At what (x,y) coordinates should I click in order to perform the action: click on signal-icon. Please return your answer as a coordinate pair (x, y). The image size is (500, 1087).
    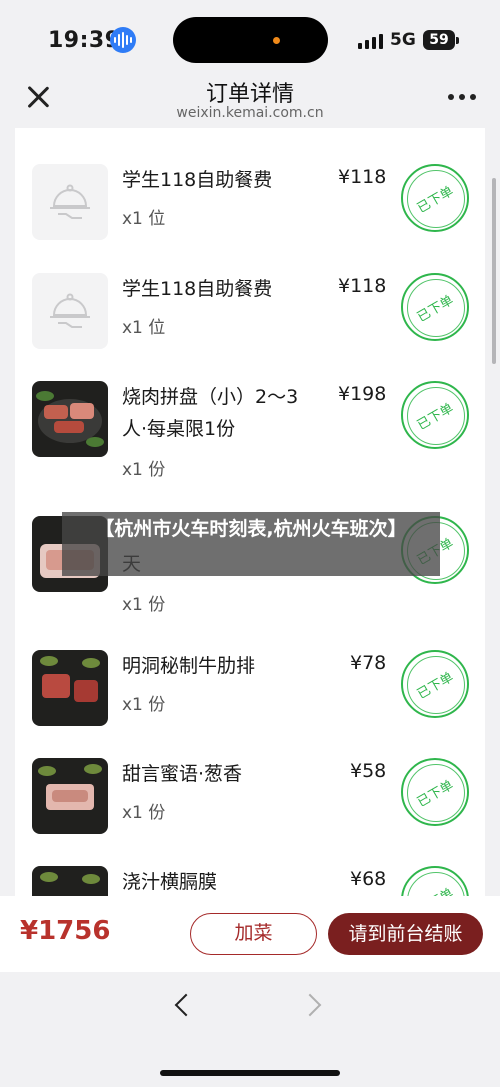
    Looking at the image, I should click on (370, 41).